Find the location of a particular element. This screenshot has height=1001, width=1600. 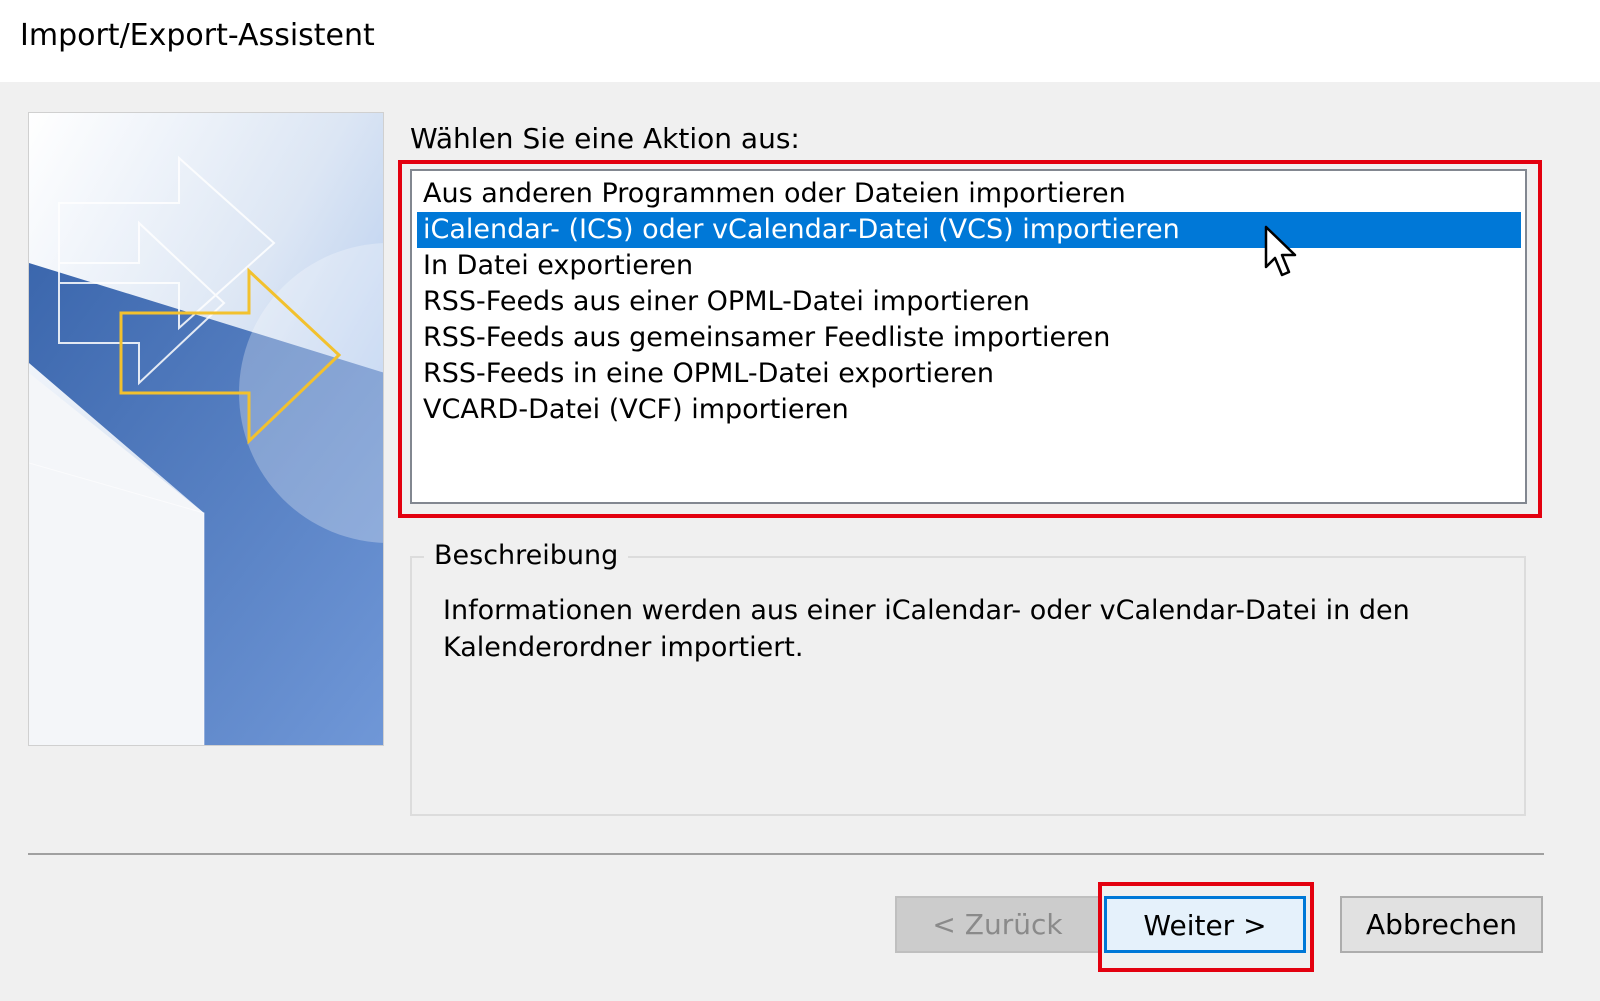

mouse-pointer-icon is located at coordinates (1280, 251).